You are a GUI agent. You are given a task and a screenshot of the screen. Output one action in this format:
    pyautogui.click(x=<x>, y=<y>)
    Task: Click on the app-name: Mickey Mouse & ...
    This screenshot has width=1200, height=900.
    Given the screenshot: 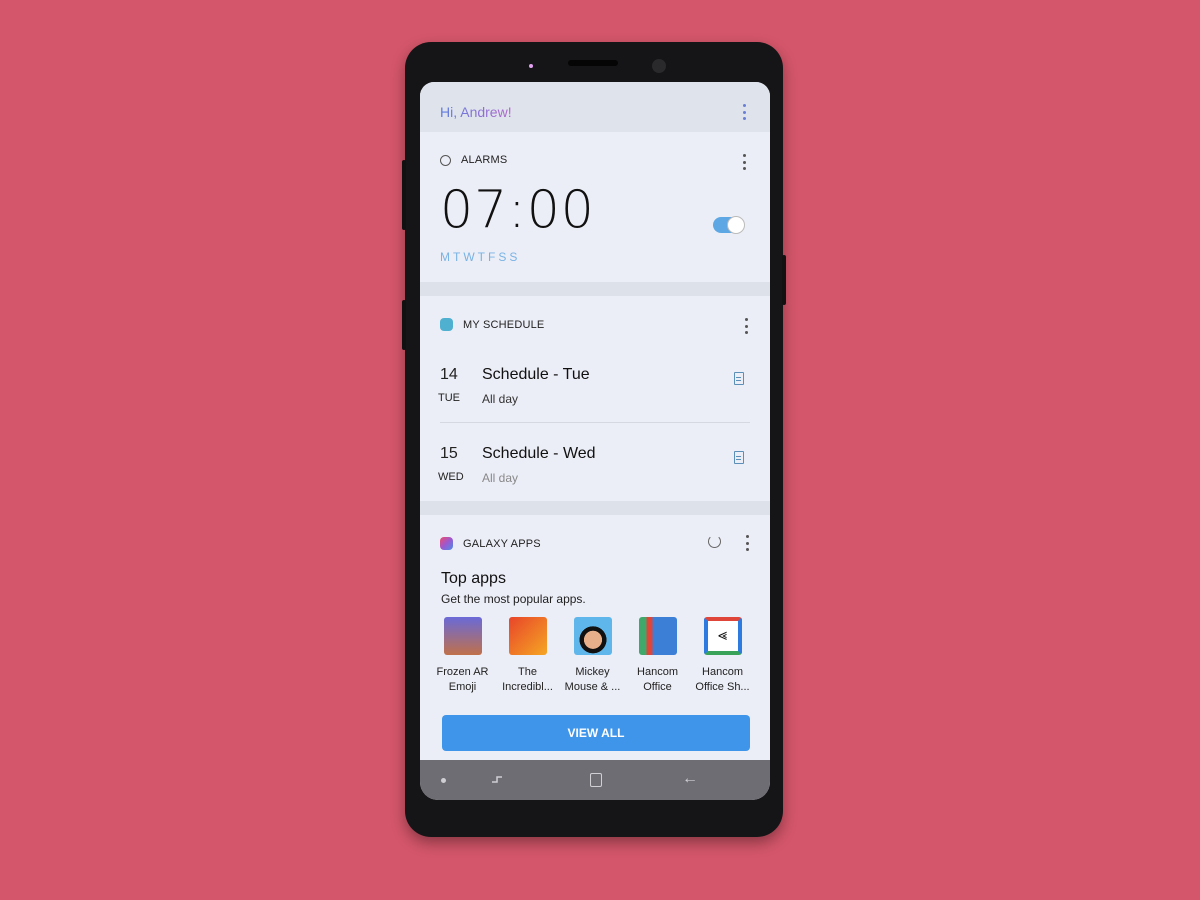 What is the action you would take?
    pyautogui.click(x=592, y=679)
    